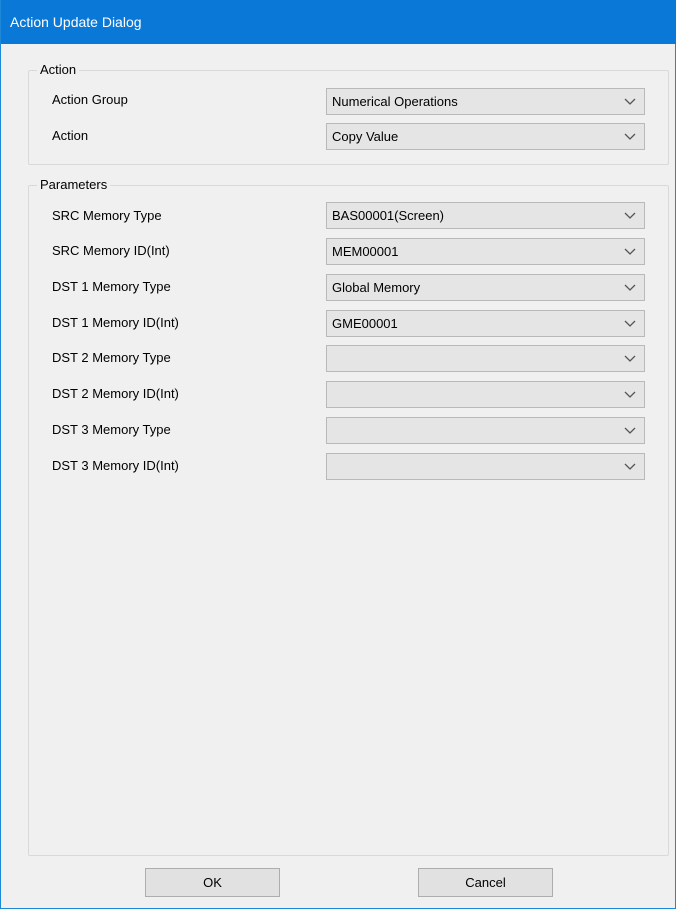 The width and height of the screenshot is (676, 909). What do you see at coordinates (376, 287) in the screenshot?
I see `dst1-memory-type-value: Global Memory` at bounding box center [376, 287].